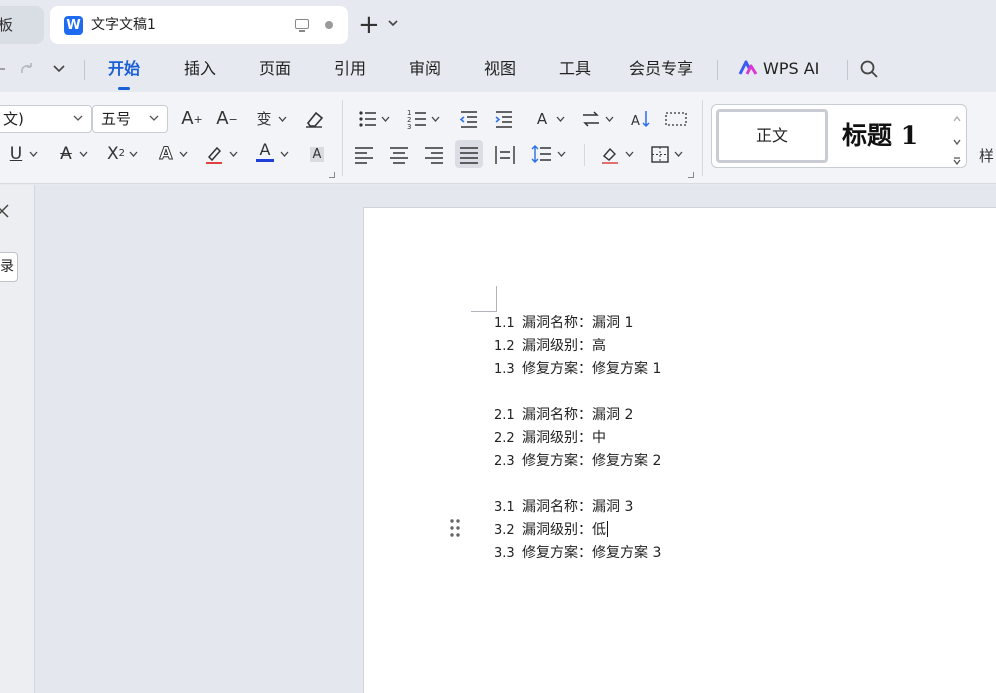 The width and height of the screenshot is (996, 693). What do you see at coordinates (368, 119) in the screenshot?
I see `bulleted-list-icon` at bounding box center [368, 119].